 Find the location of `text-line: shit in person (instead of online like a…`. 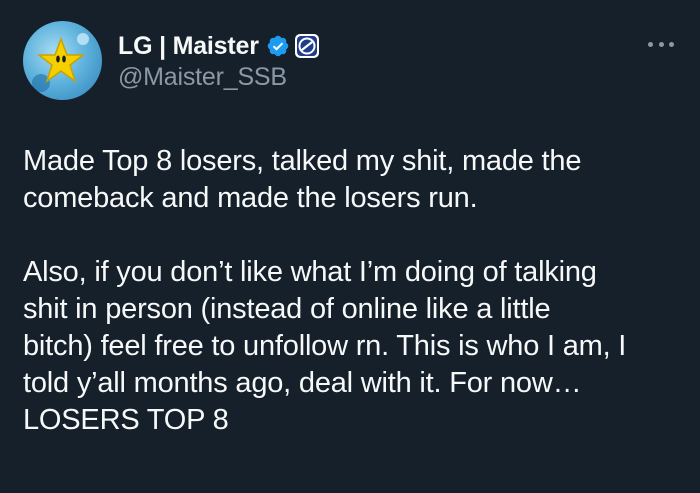

text-line: shit in person (instead of online like a… is located at coordinates (287, 309).